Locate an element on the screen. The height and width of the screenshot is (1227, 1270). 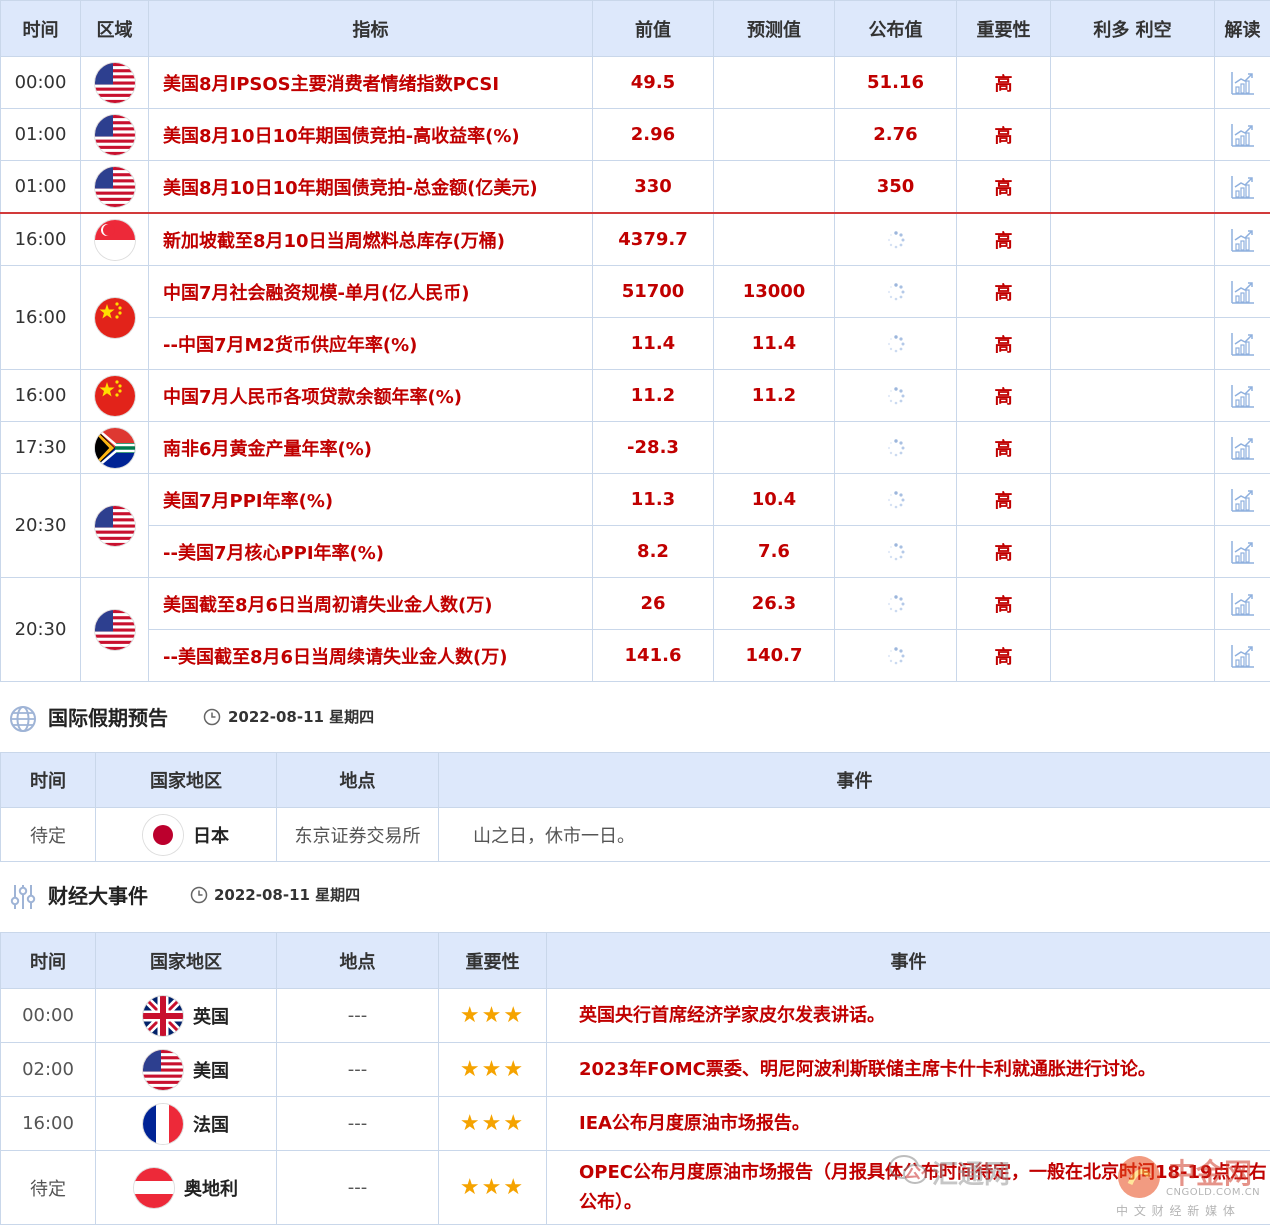
event-time: 待定 is located at coordinates (48, 1187).